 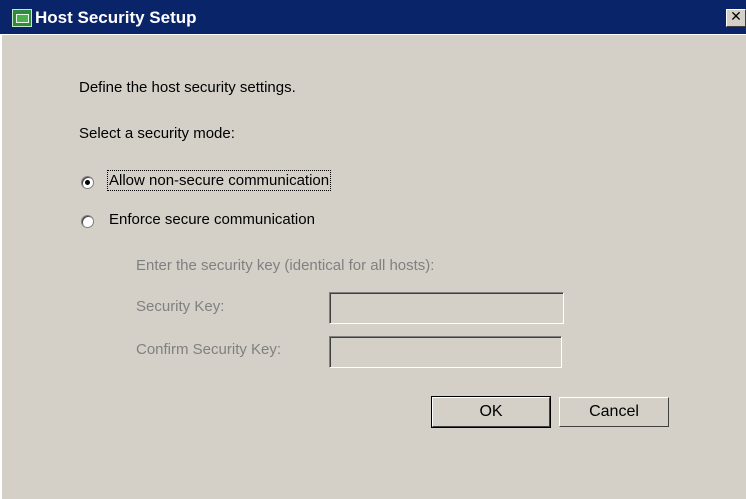 What do you see at coordinates (157, 133) in the screenshot?
I see `mode-prompt: Select a security mode:` at bounding box center [157, 133].